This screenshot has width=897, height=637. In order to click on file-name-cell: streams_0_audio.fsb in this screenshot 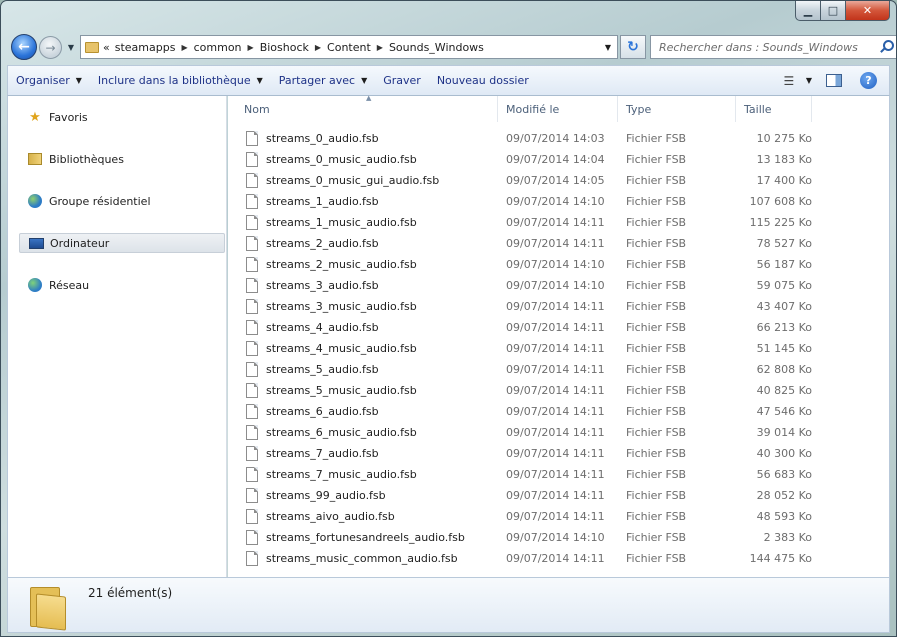, I will do `click(367, 138)`.